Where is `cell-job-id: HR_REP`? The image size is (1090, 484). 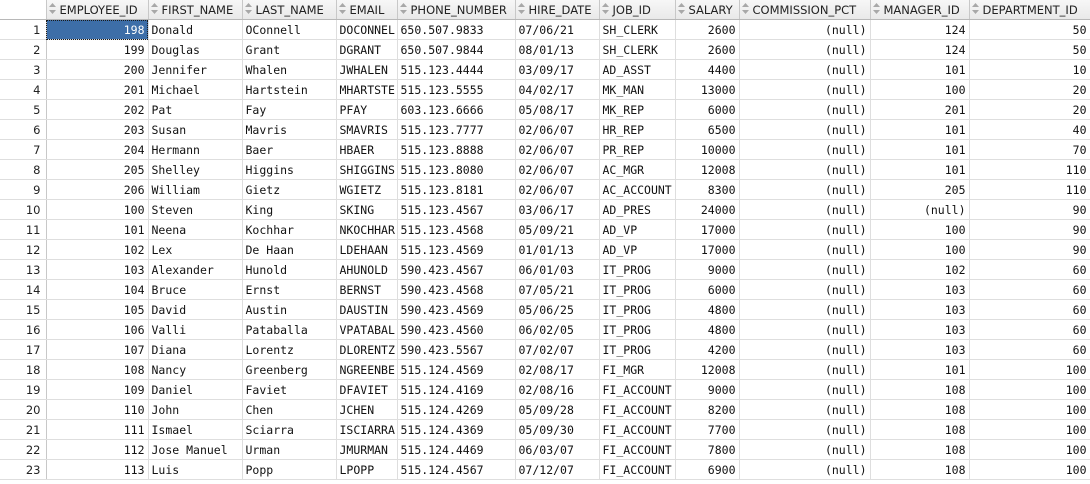 cell-job-id: HR_REP is located at coordinates (637, 129).